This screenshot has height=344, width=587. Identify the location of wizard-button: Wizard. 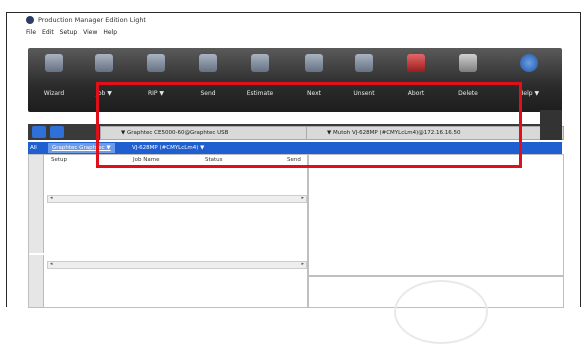
(54, 80).